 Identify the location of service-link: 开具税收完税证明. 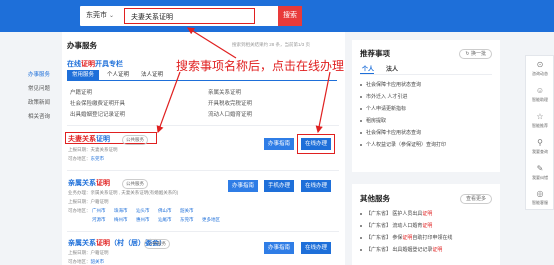
(230, 103).